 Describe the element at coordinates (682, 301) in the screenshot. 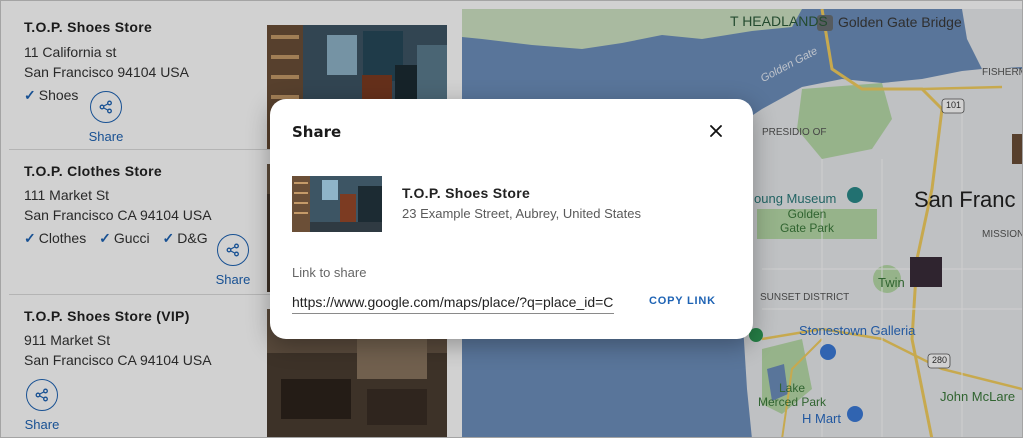

I see `copy-link-button: COPY LINK` at that location.